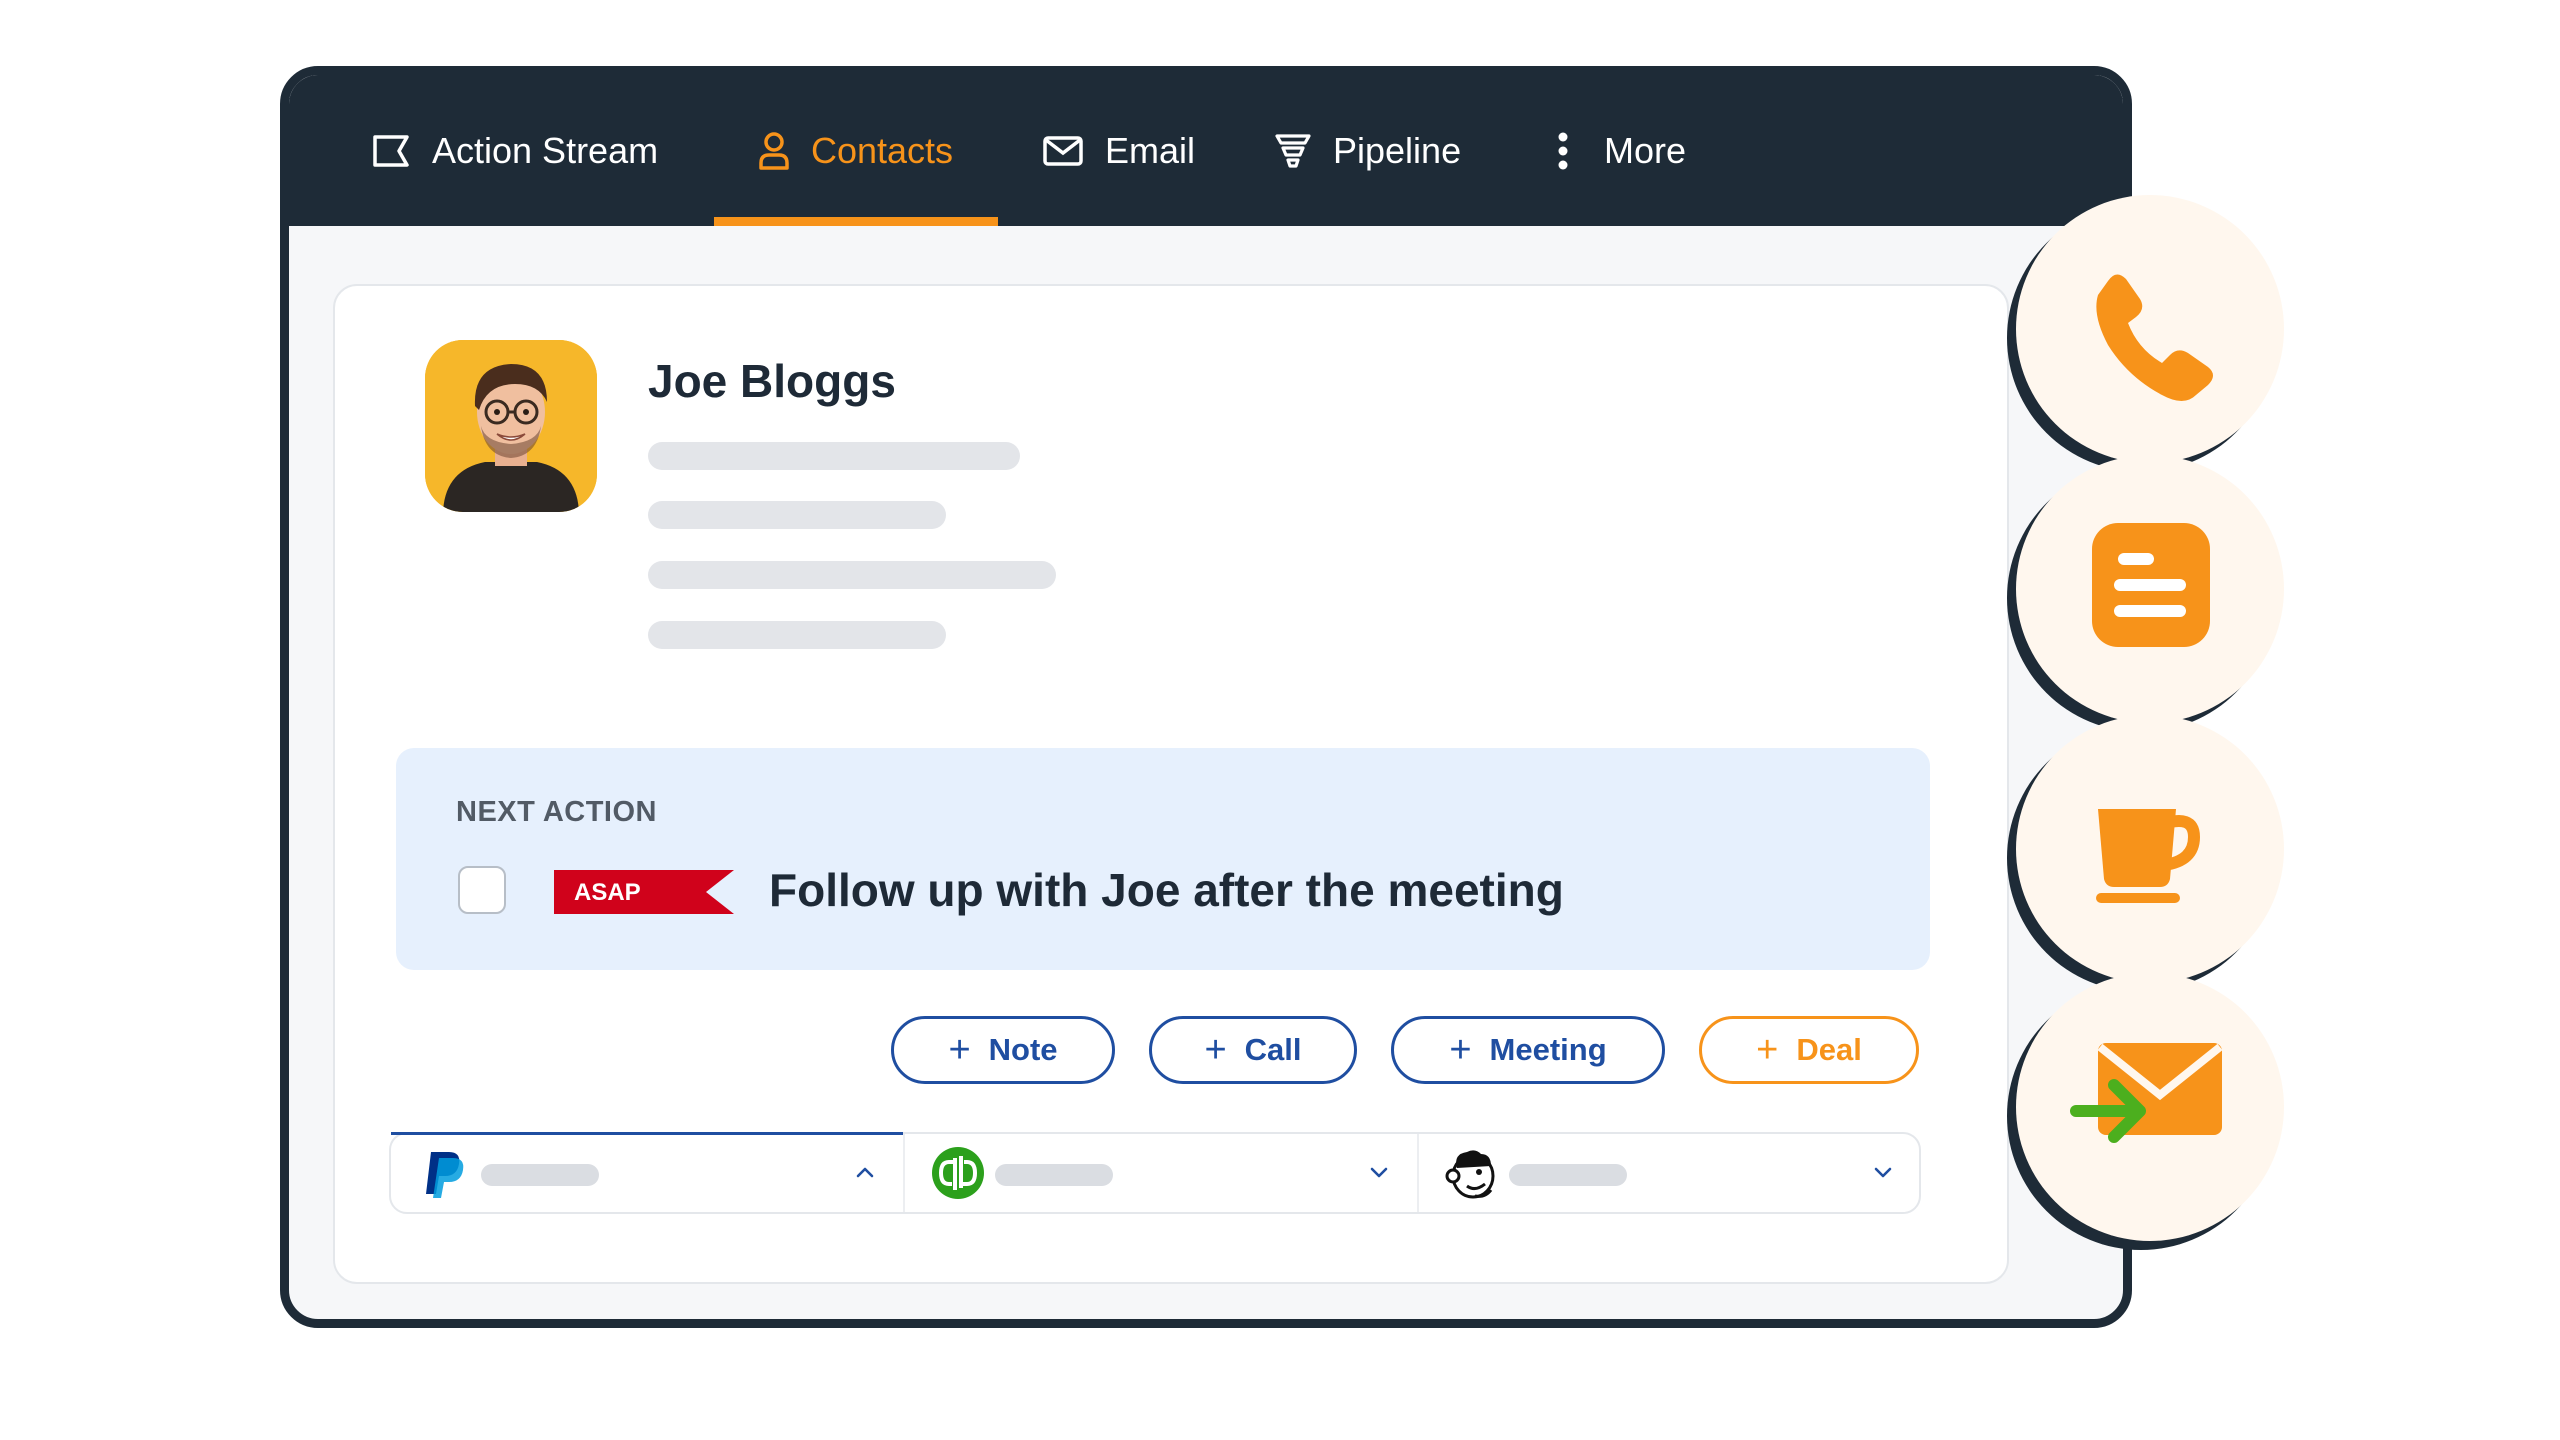 The width and height of the screenshot is (2560, 1440). Describe the element at coordinates (1645, 150) in the screenshot. I see `tab-label: More` at that location.